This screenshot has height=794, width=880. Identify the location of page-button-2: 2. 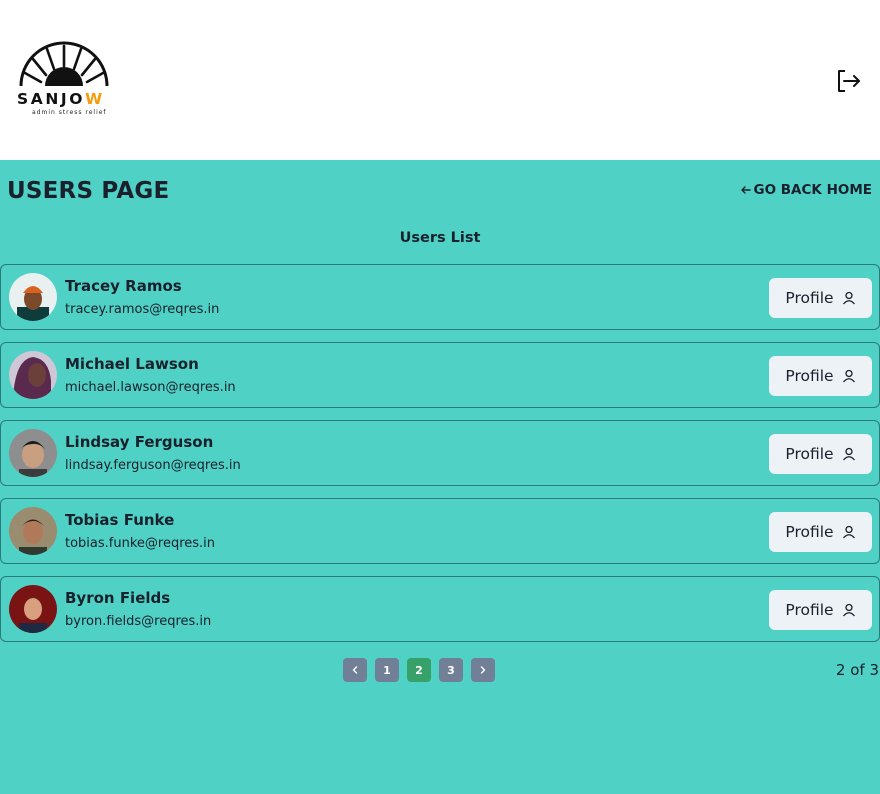
(419, 670).